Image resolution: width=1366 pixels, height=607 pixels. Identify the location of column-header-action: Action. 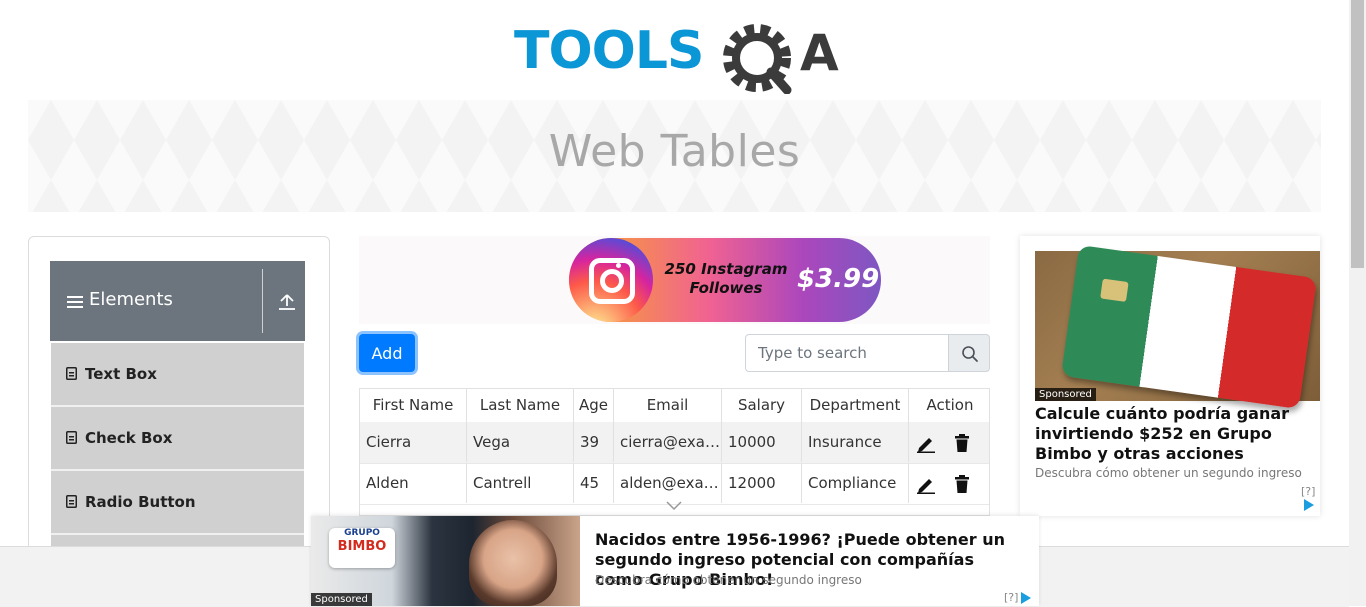
(949, 405).